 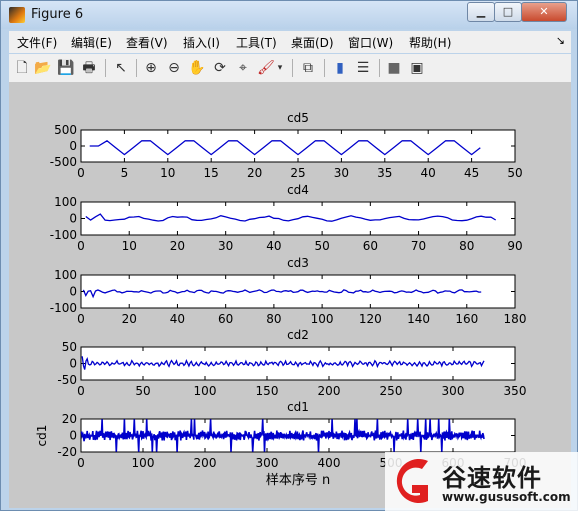 I want to click on subplot-title: cd4, so click(x=298, y=190).